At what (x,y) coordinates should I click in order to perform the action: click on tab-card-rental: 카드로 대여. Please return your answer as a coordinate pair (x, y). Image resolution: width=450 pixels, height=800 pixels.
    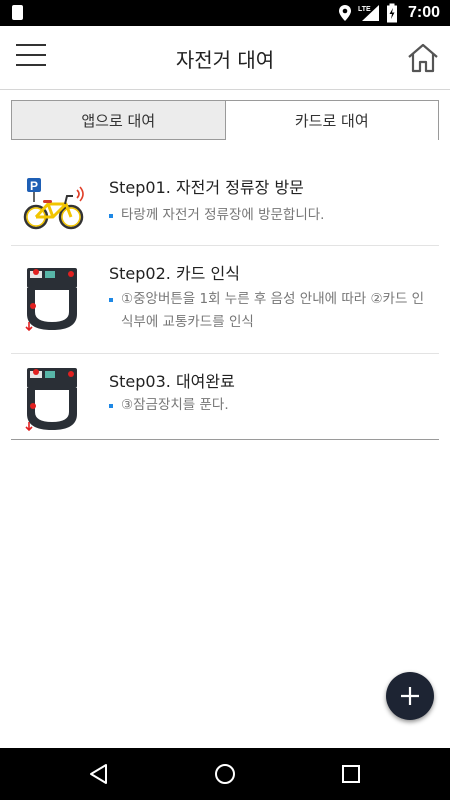
    Looking at the image, I should click on (331, 120).